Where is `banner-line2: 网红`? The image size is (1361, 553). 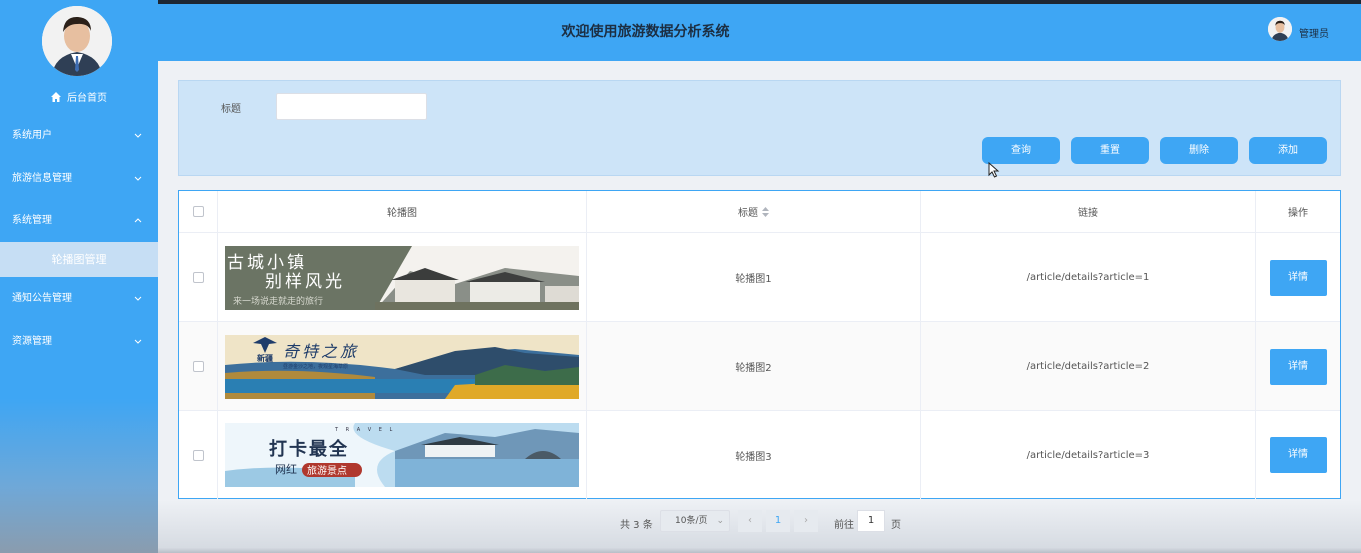
banner-line2: 网红 is located at coordinates (286, 469).